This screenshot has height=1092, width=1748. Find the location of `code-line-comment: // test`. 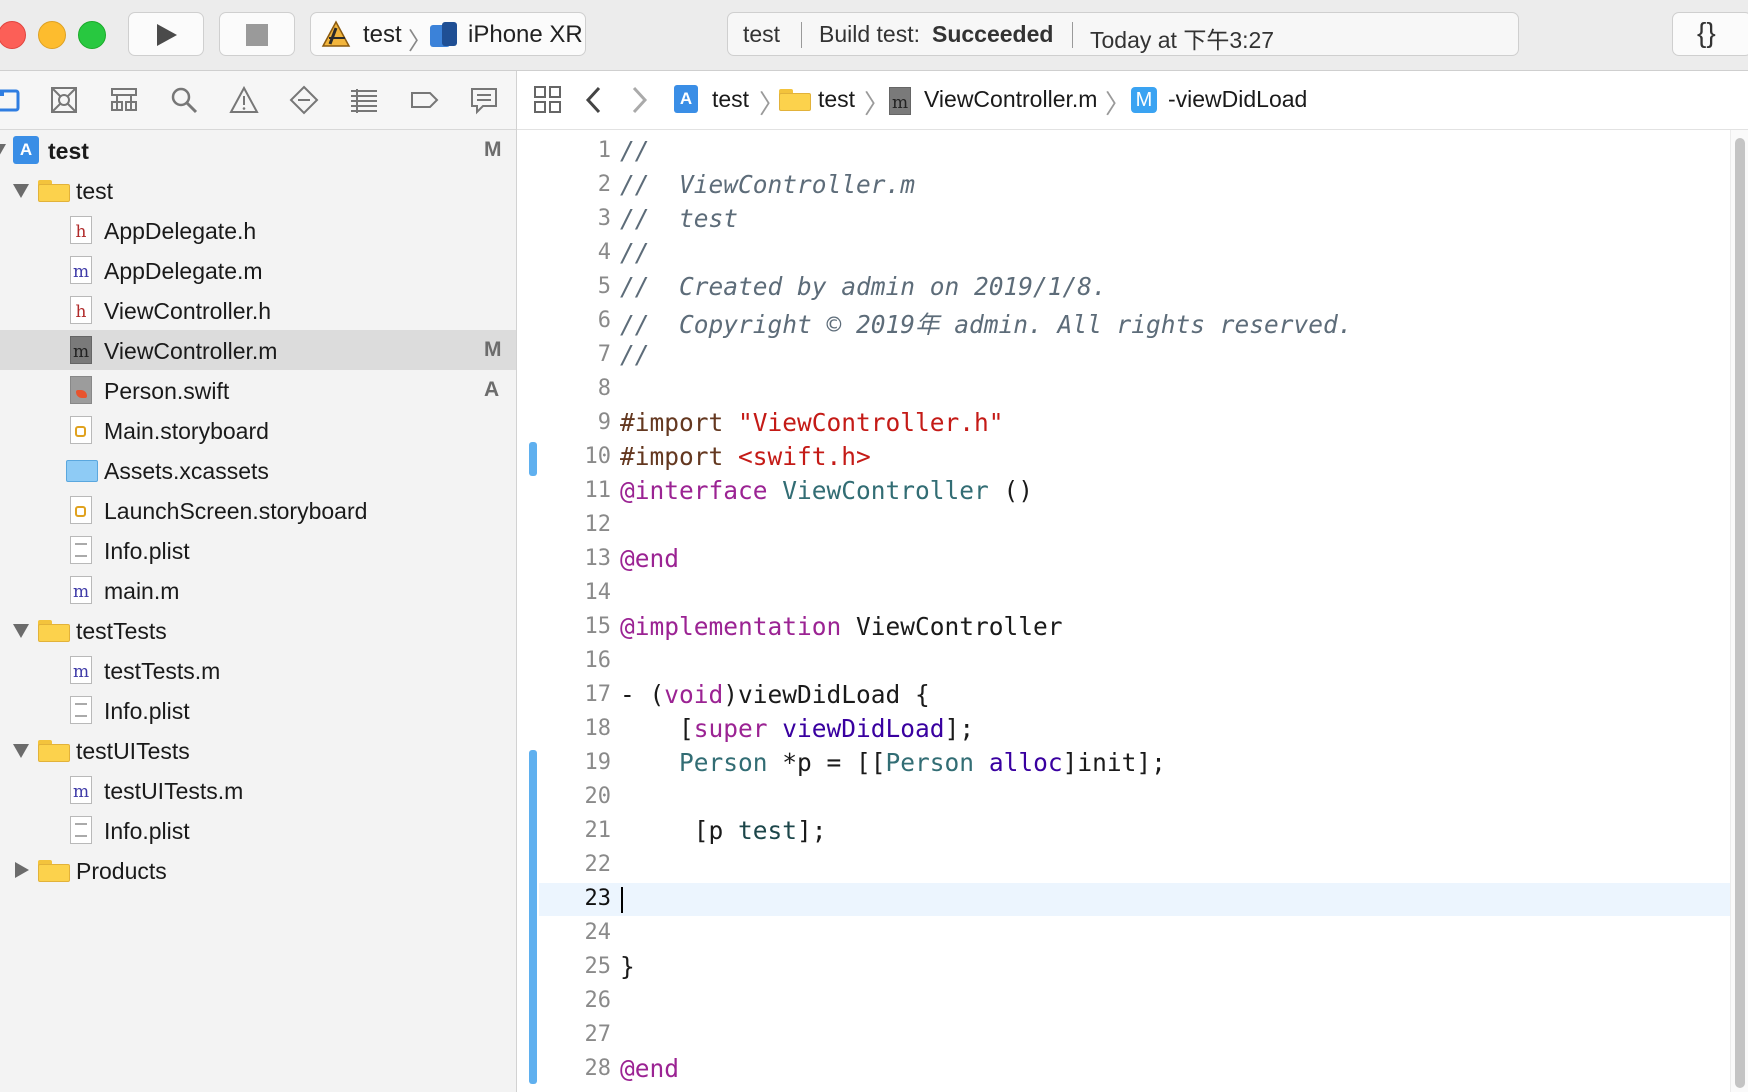

code-line-comment: // test is located at coordinates (679, 218).